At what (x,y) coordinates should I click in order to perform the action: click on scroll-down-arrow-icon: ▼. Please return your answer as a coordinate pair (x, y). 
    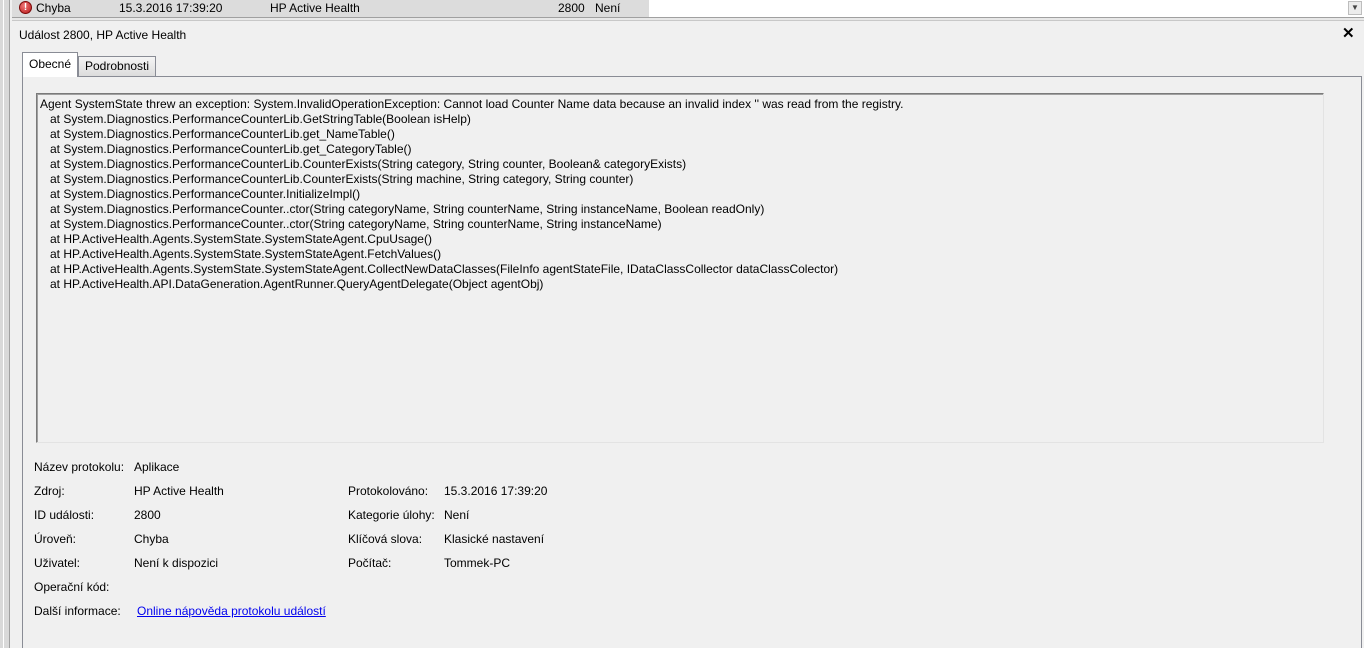
    Looking at the image, I should click on (1355, 8).